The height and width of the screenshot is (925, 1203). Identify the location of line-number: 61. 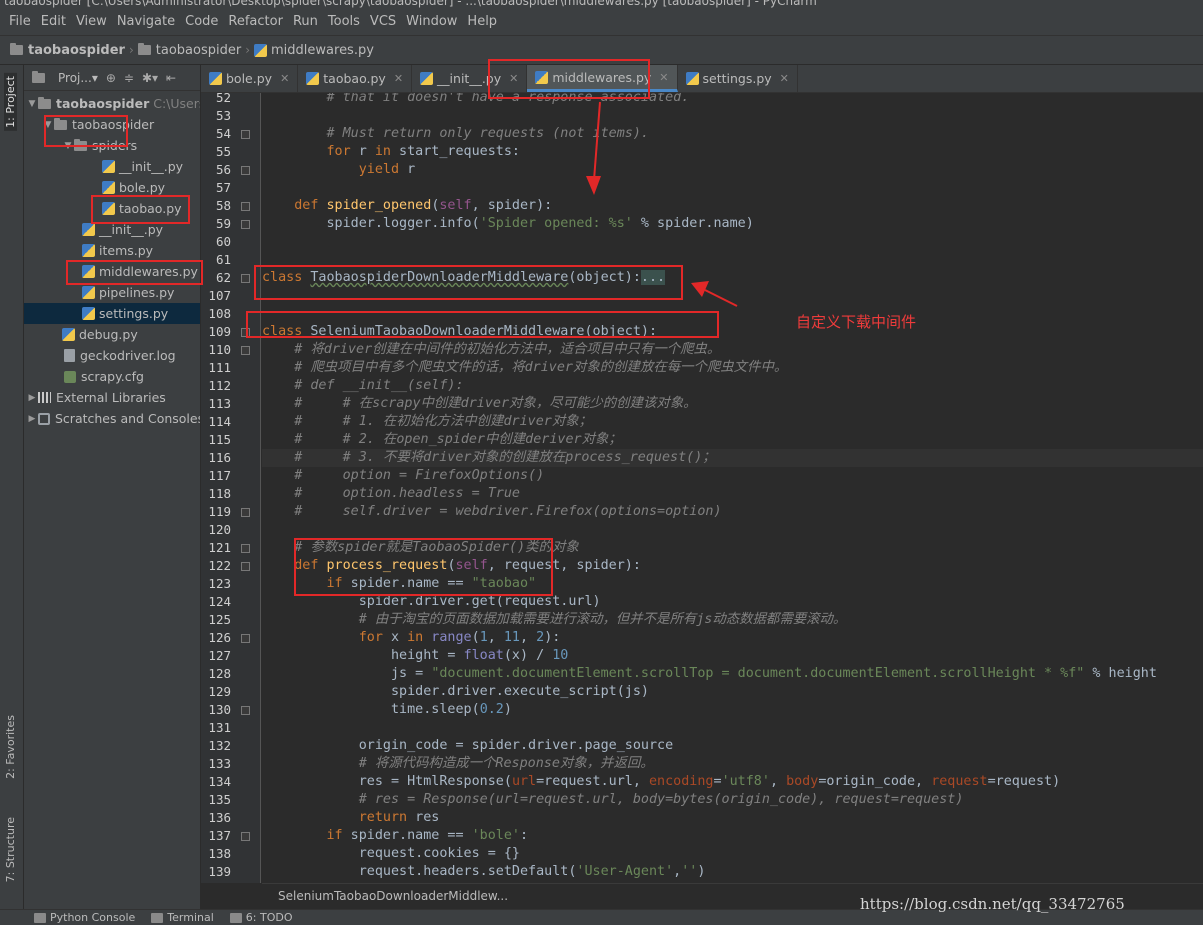
(223, 259).